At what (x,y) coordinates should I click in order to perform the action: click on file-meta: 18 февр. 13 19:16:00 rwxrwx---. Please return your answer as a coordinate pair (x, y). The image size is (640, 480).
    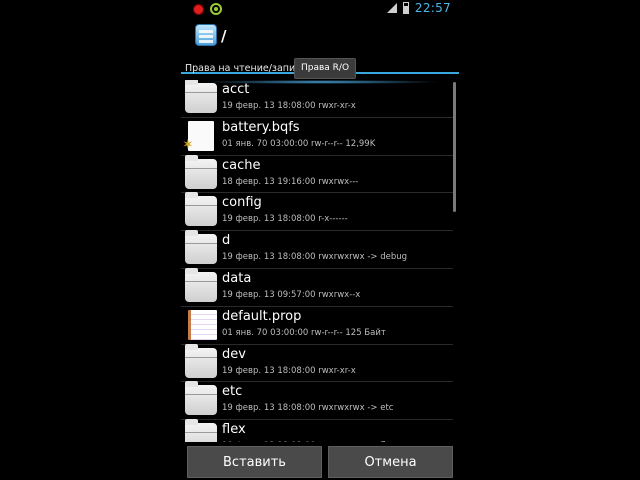
    Looking at the image, I should click on (290, 181).